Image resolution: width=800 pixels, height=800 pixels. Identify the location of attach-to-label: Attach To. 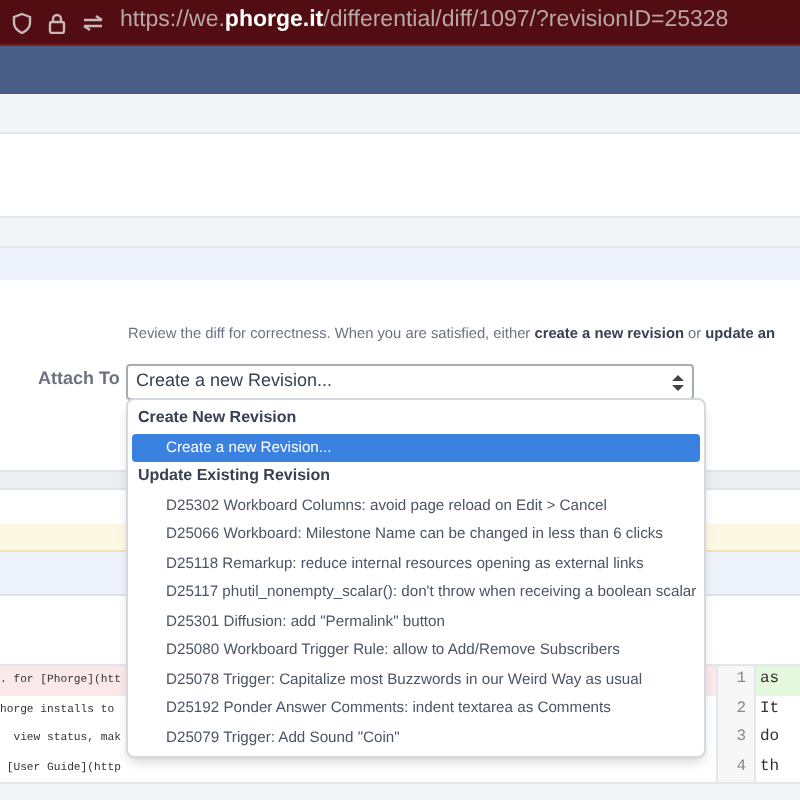
(79, 379).